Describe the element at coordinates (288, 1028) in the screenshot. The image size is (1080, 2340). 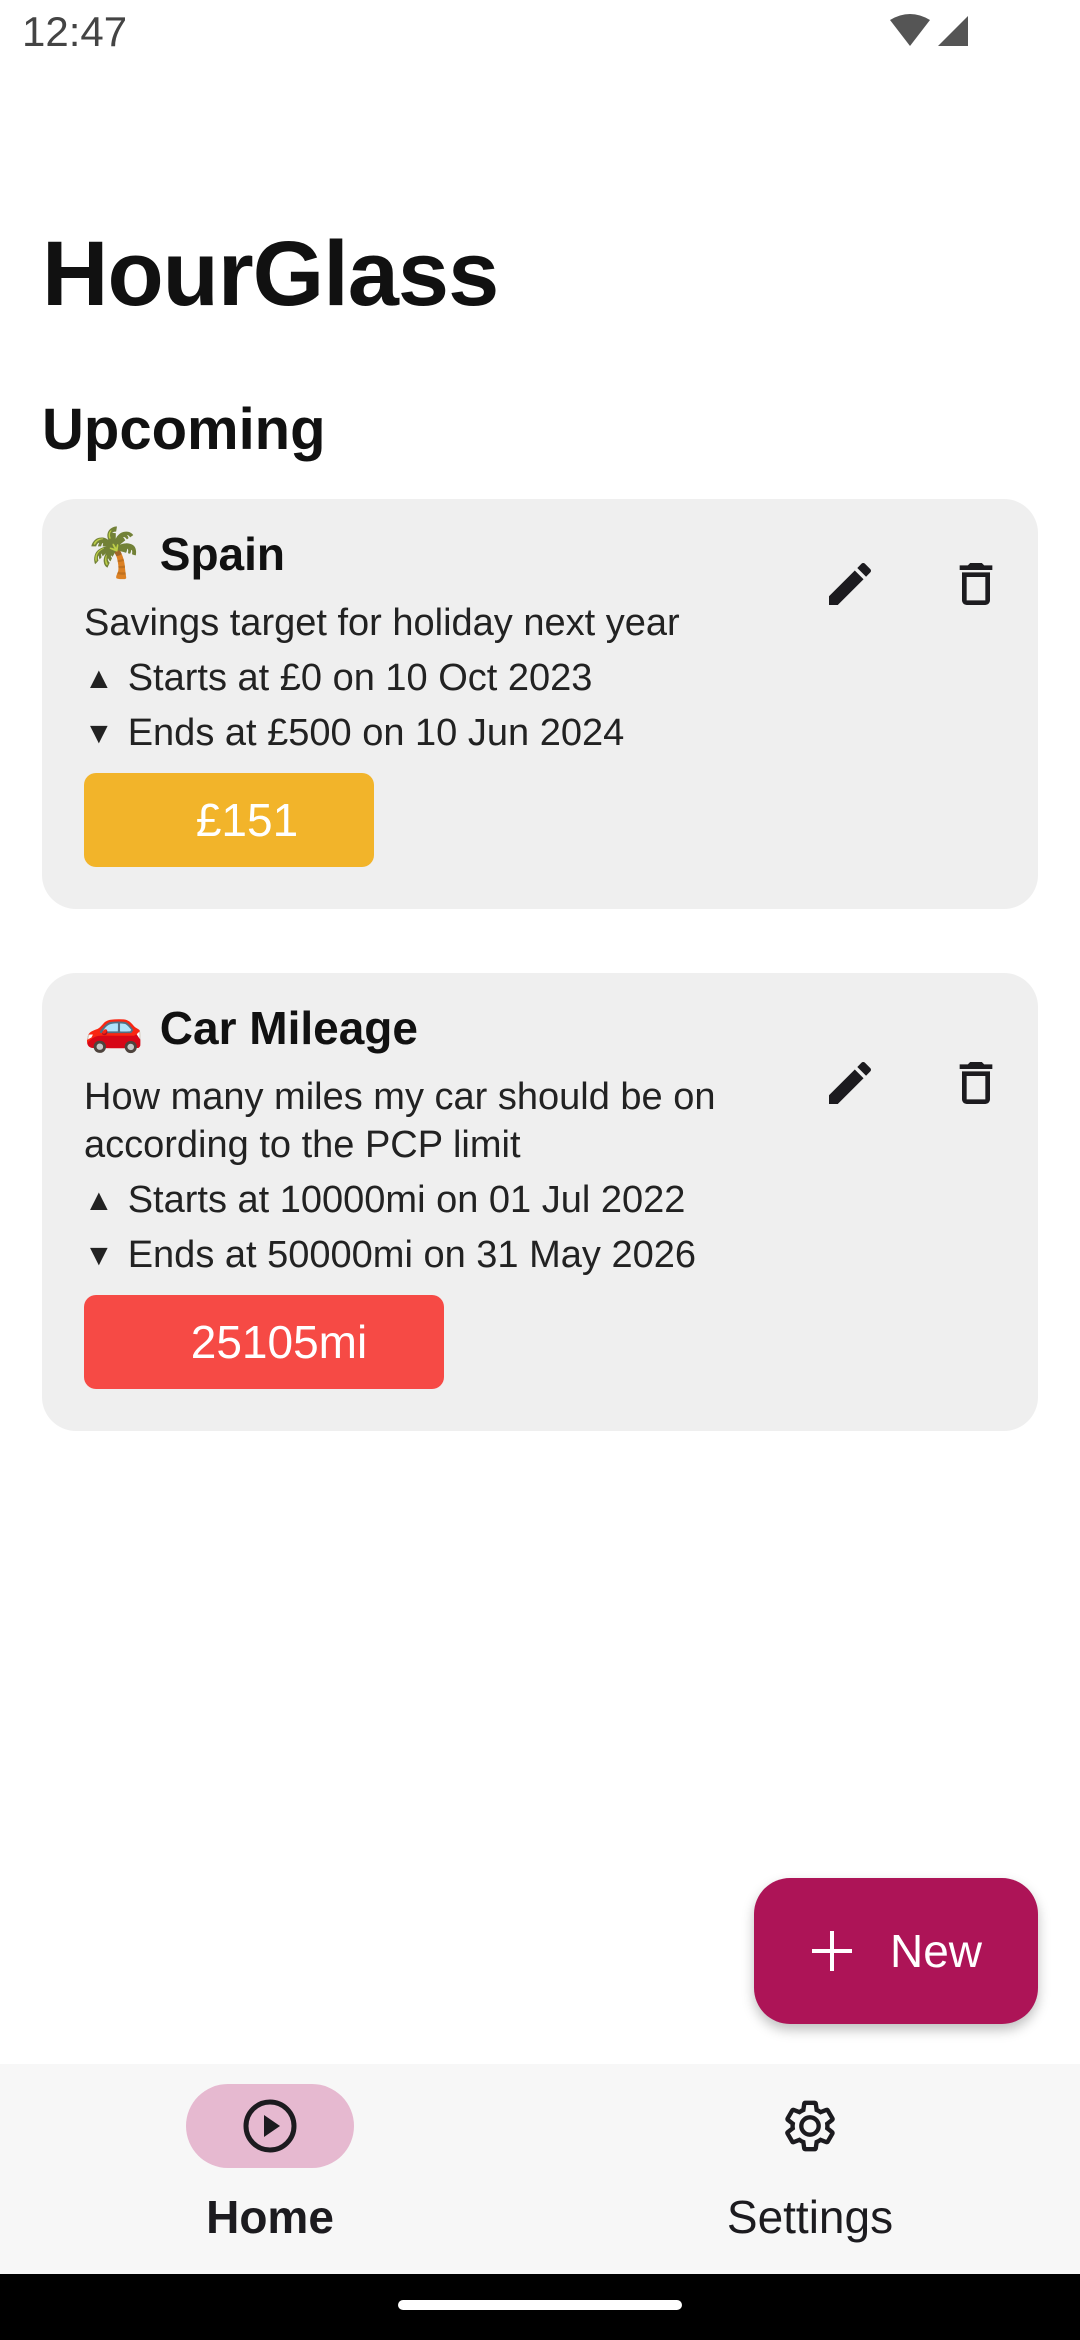
I see `card-title-text: Car Mileage` at that location.